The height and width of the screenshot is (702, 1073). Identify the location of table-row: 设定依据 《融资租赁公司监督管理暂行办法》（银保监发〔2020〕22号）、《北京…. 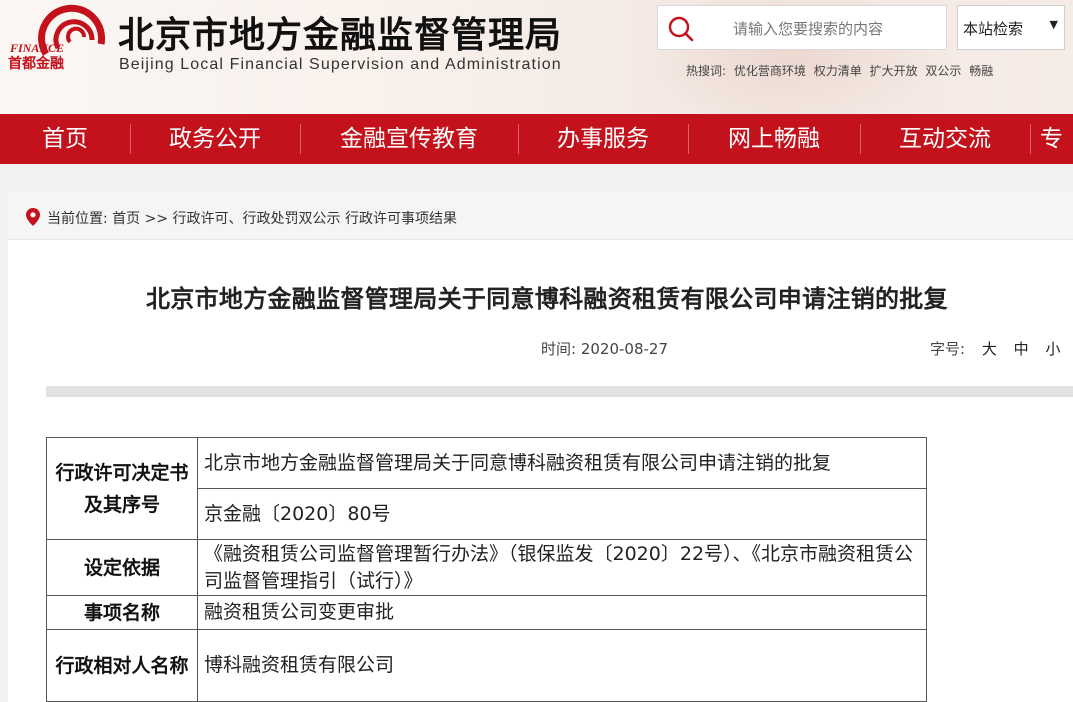
(486, 567).